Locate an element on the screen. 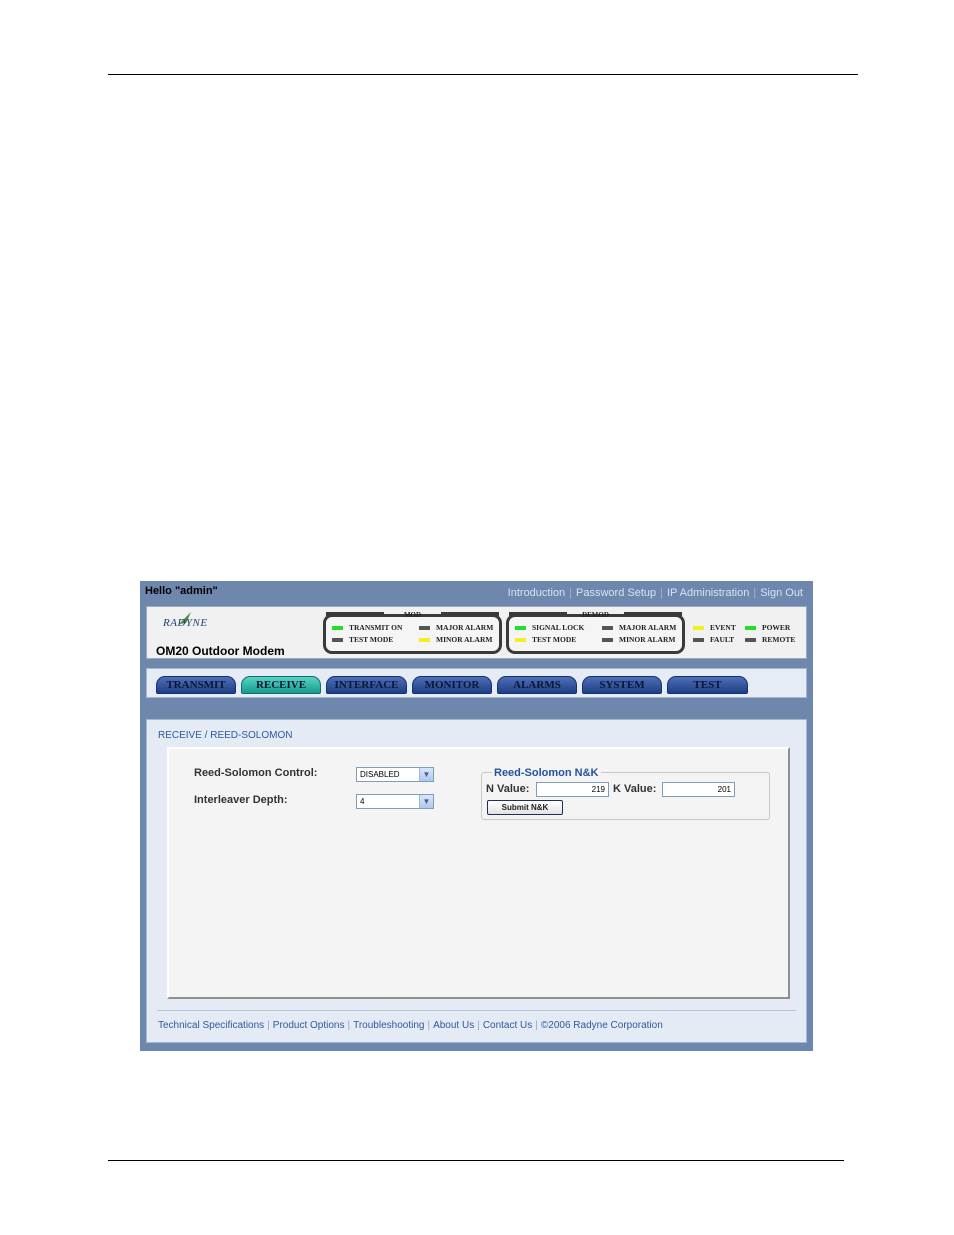 The width and height of the screenshot is (954, 1235). mod-caption: MOD is located at coordinates (412, 615).